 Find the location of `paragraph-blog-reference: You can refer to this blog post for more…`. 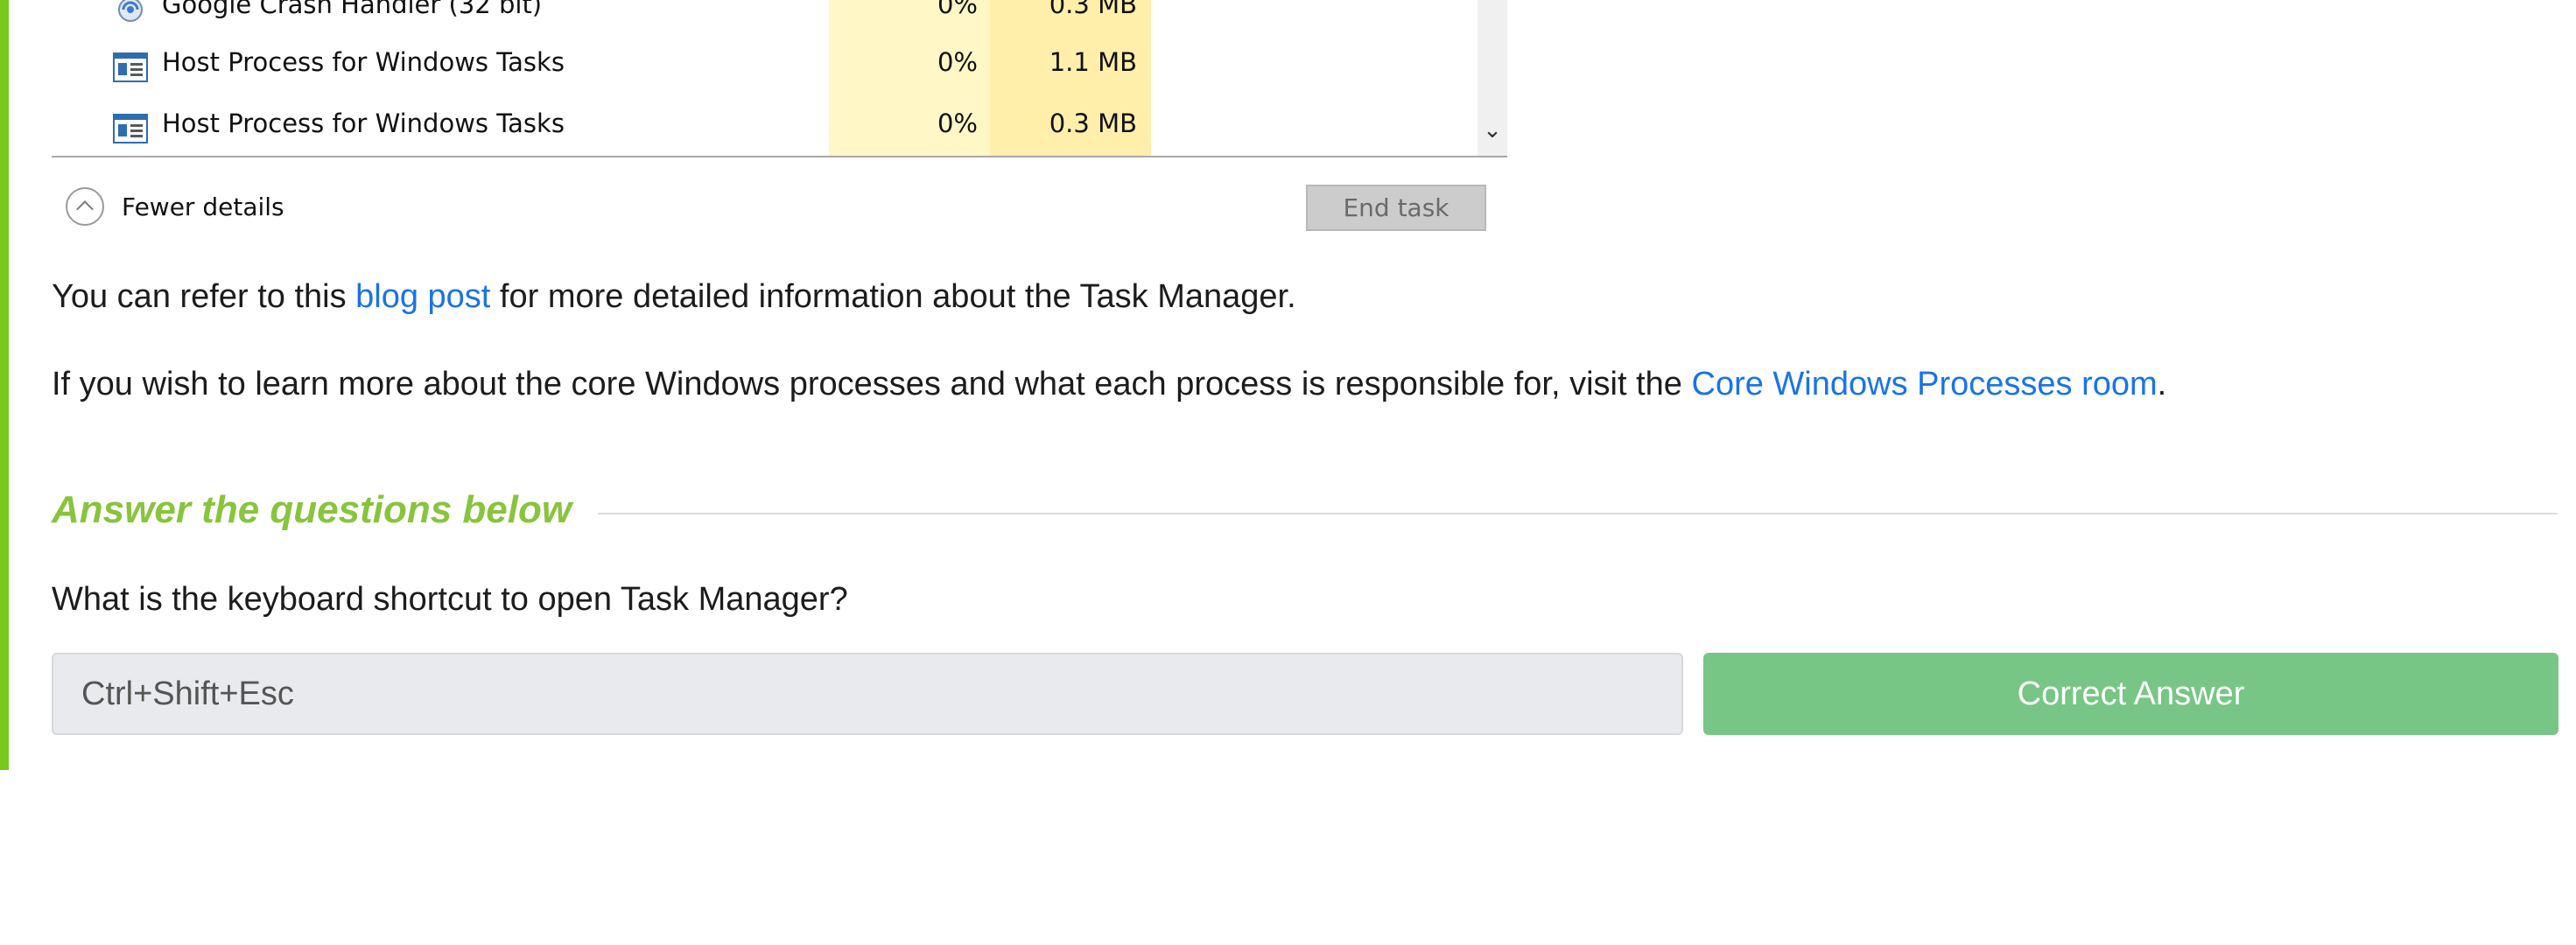

paragraph-blog-reference: You can refer to this blog post for more… is located at coordinates (674, 297).